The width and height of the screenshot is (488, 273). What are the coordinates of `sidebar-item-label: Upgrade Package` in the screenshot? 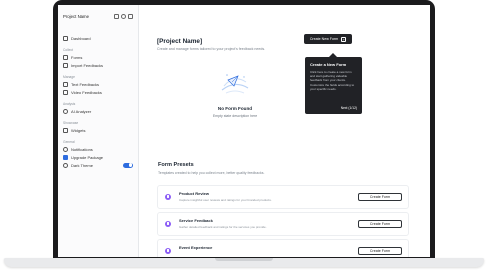 It's located at (87, 157).